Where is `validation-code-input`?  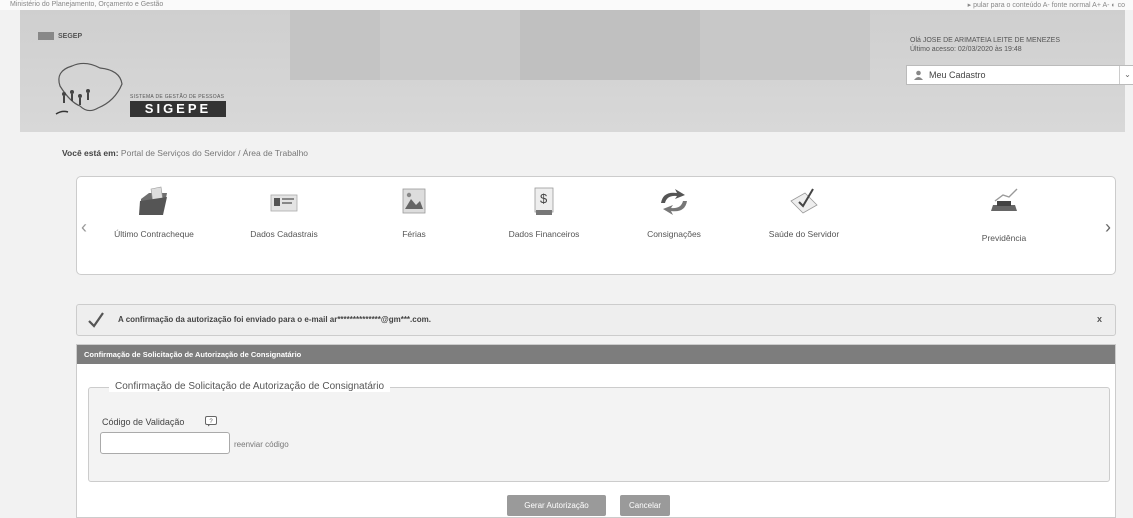
validation-code-input is located at coordinates (165, 443).